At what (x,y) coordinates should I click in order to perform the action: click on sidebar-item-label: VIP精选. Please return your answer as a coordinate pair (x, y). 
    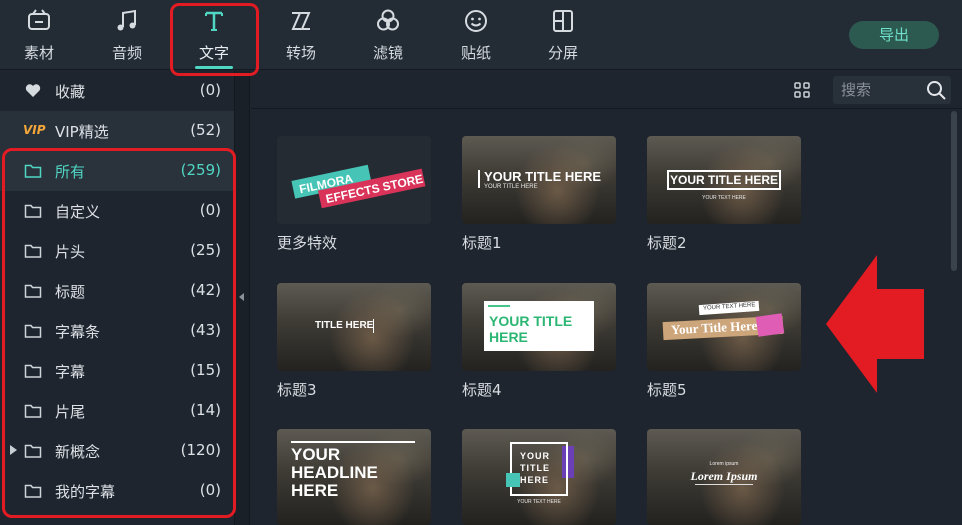
    Looking at the image, I should click on (82, 132).